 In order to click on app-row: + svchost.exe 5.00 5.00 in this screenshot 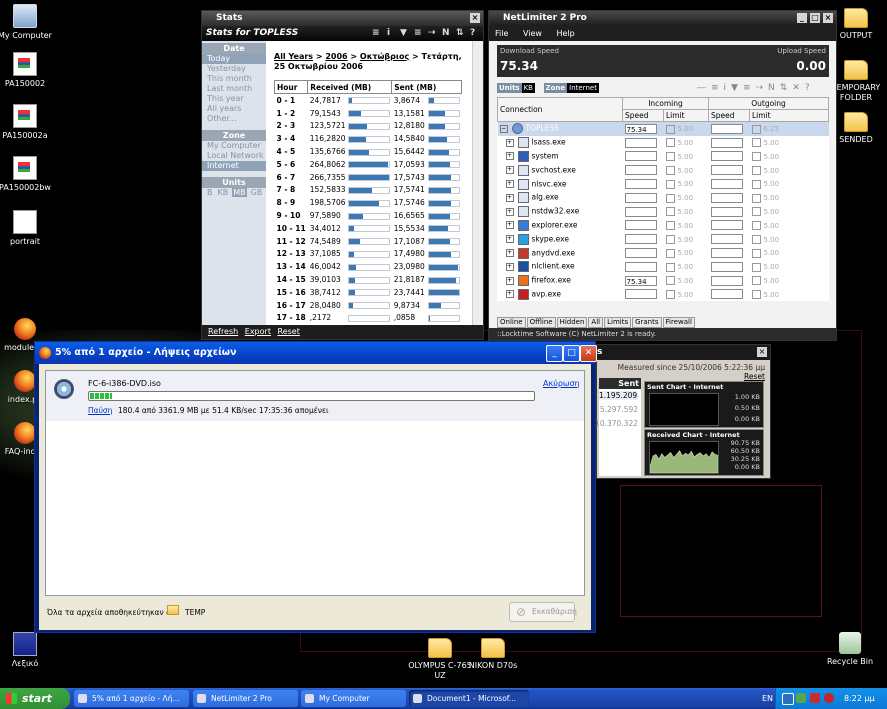, I will do `click(663, 170)`.